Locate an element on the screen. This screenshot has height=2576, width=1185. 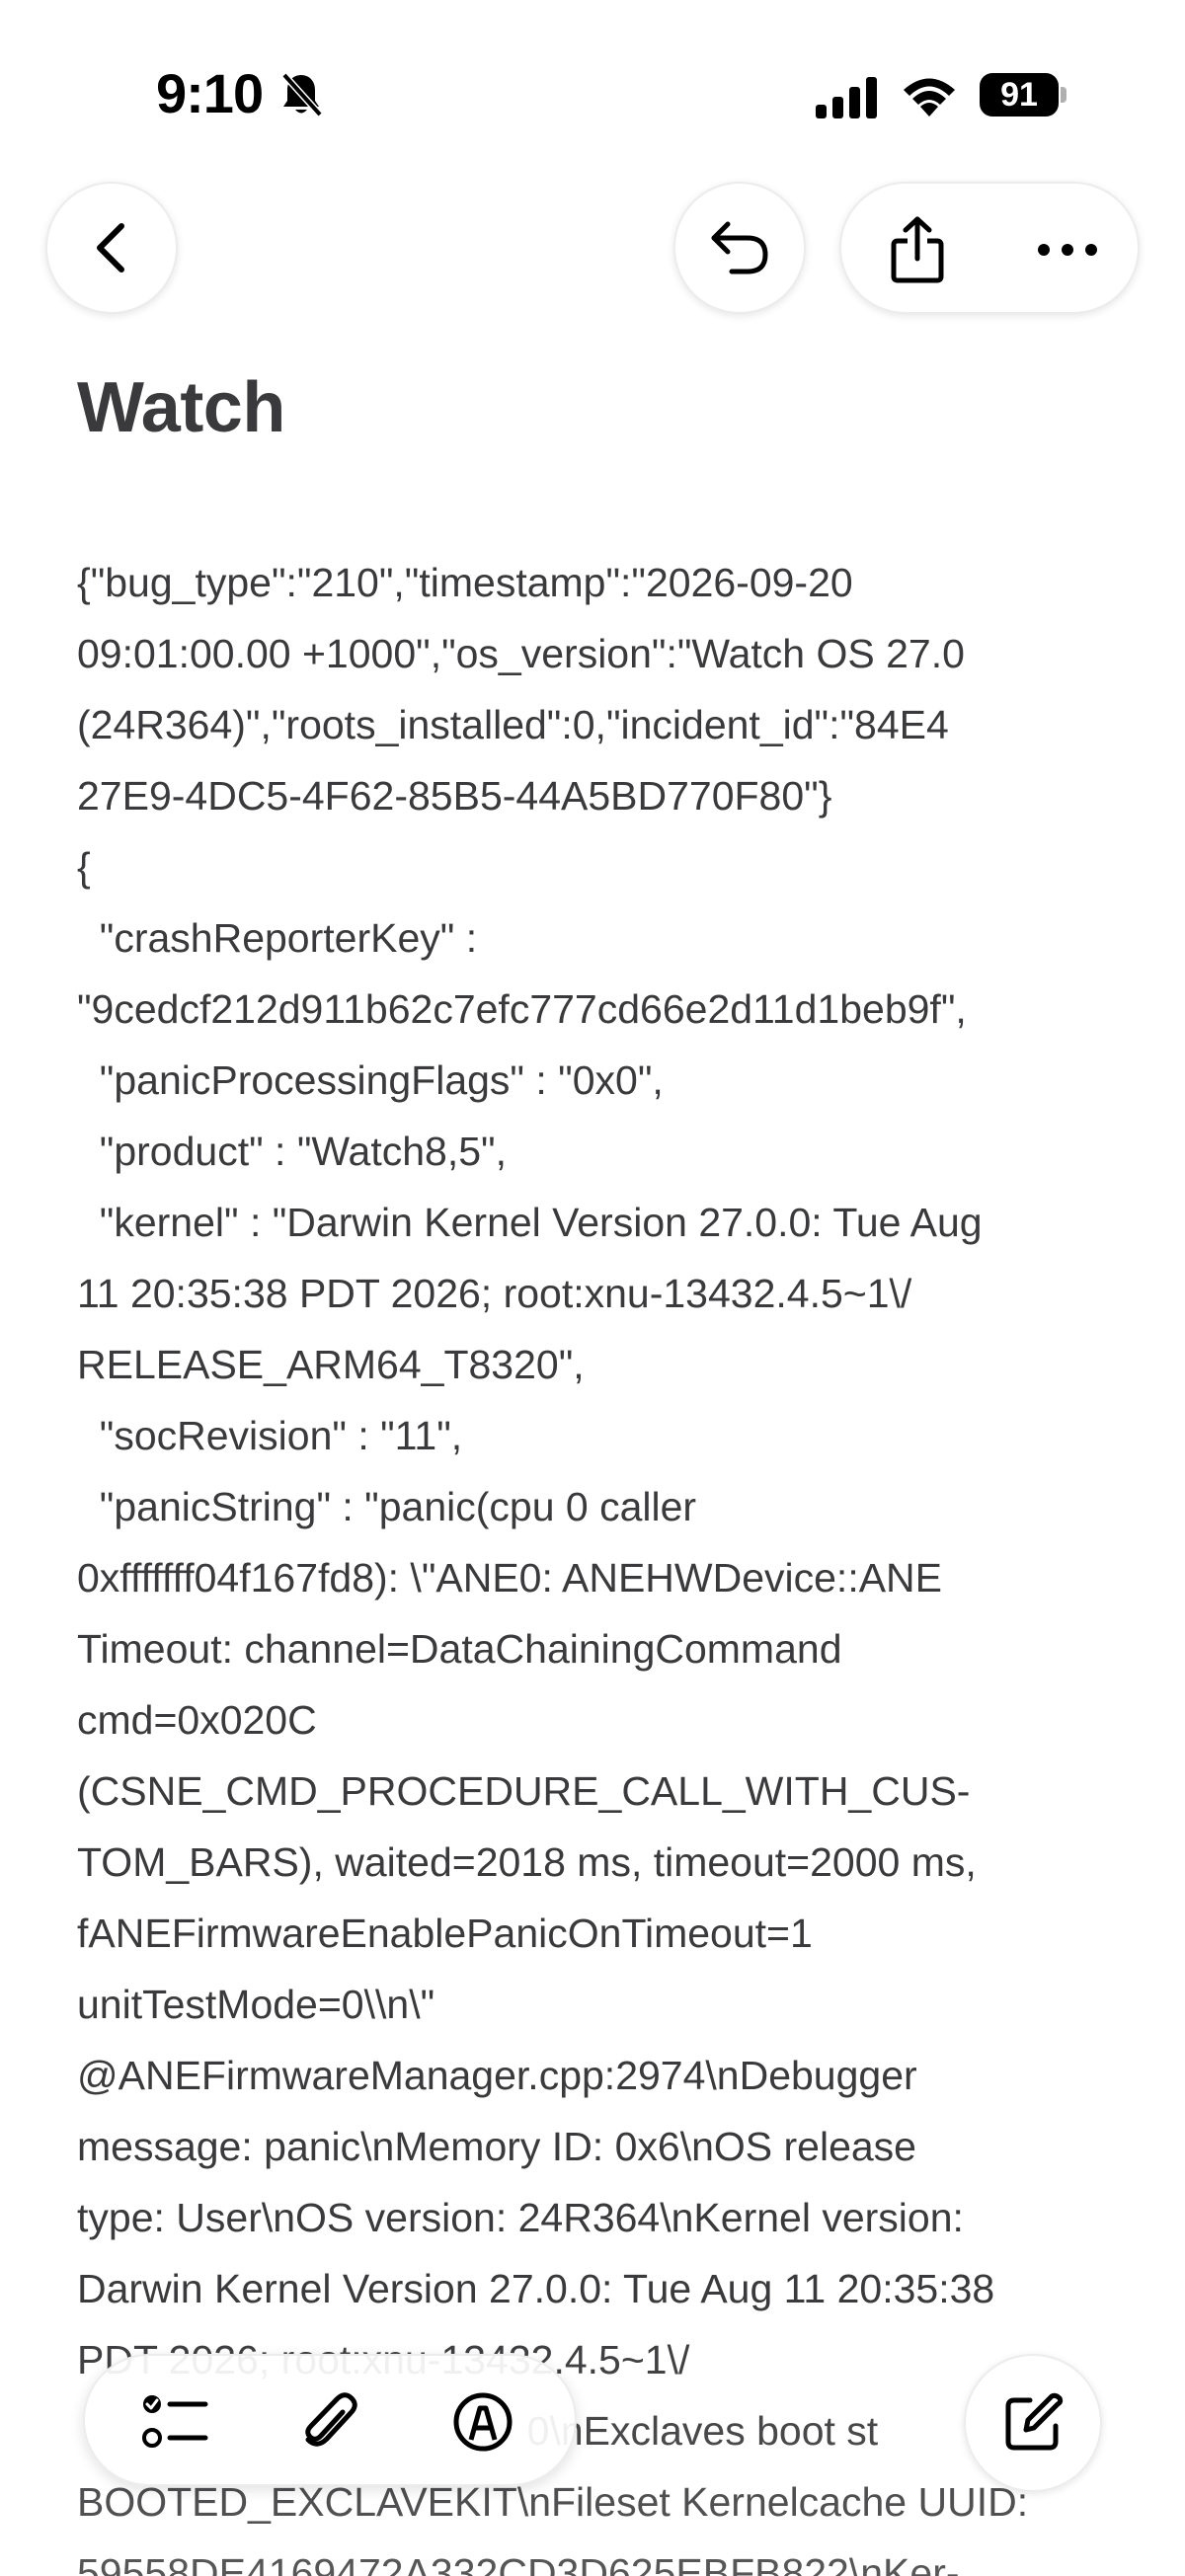
share-button is located at coordinates (918, 249).